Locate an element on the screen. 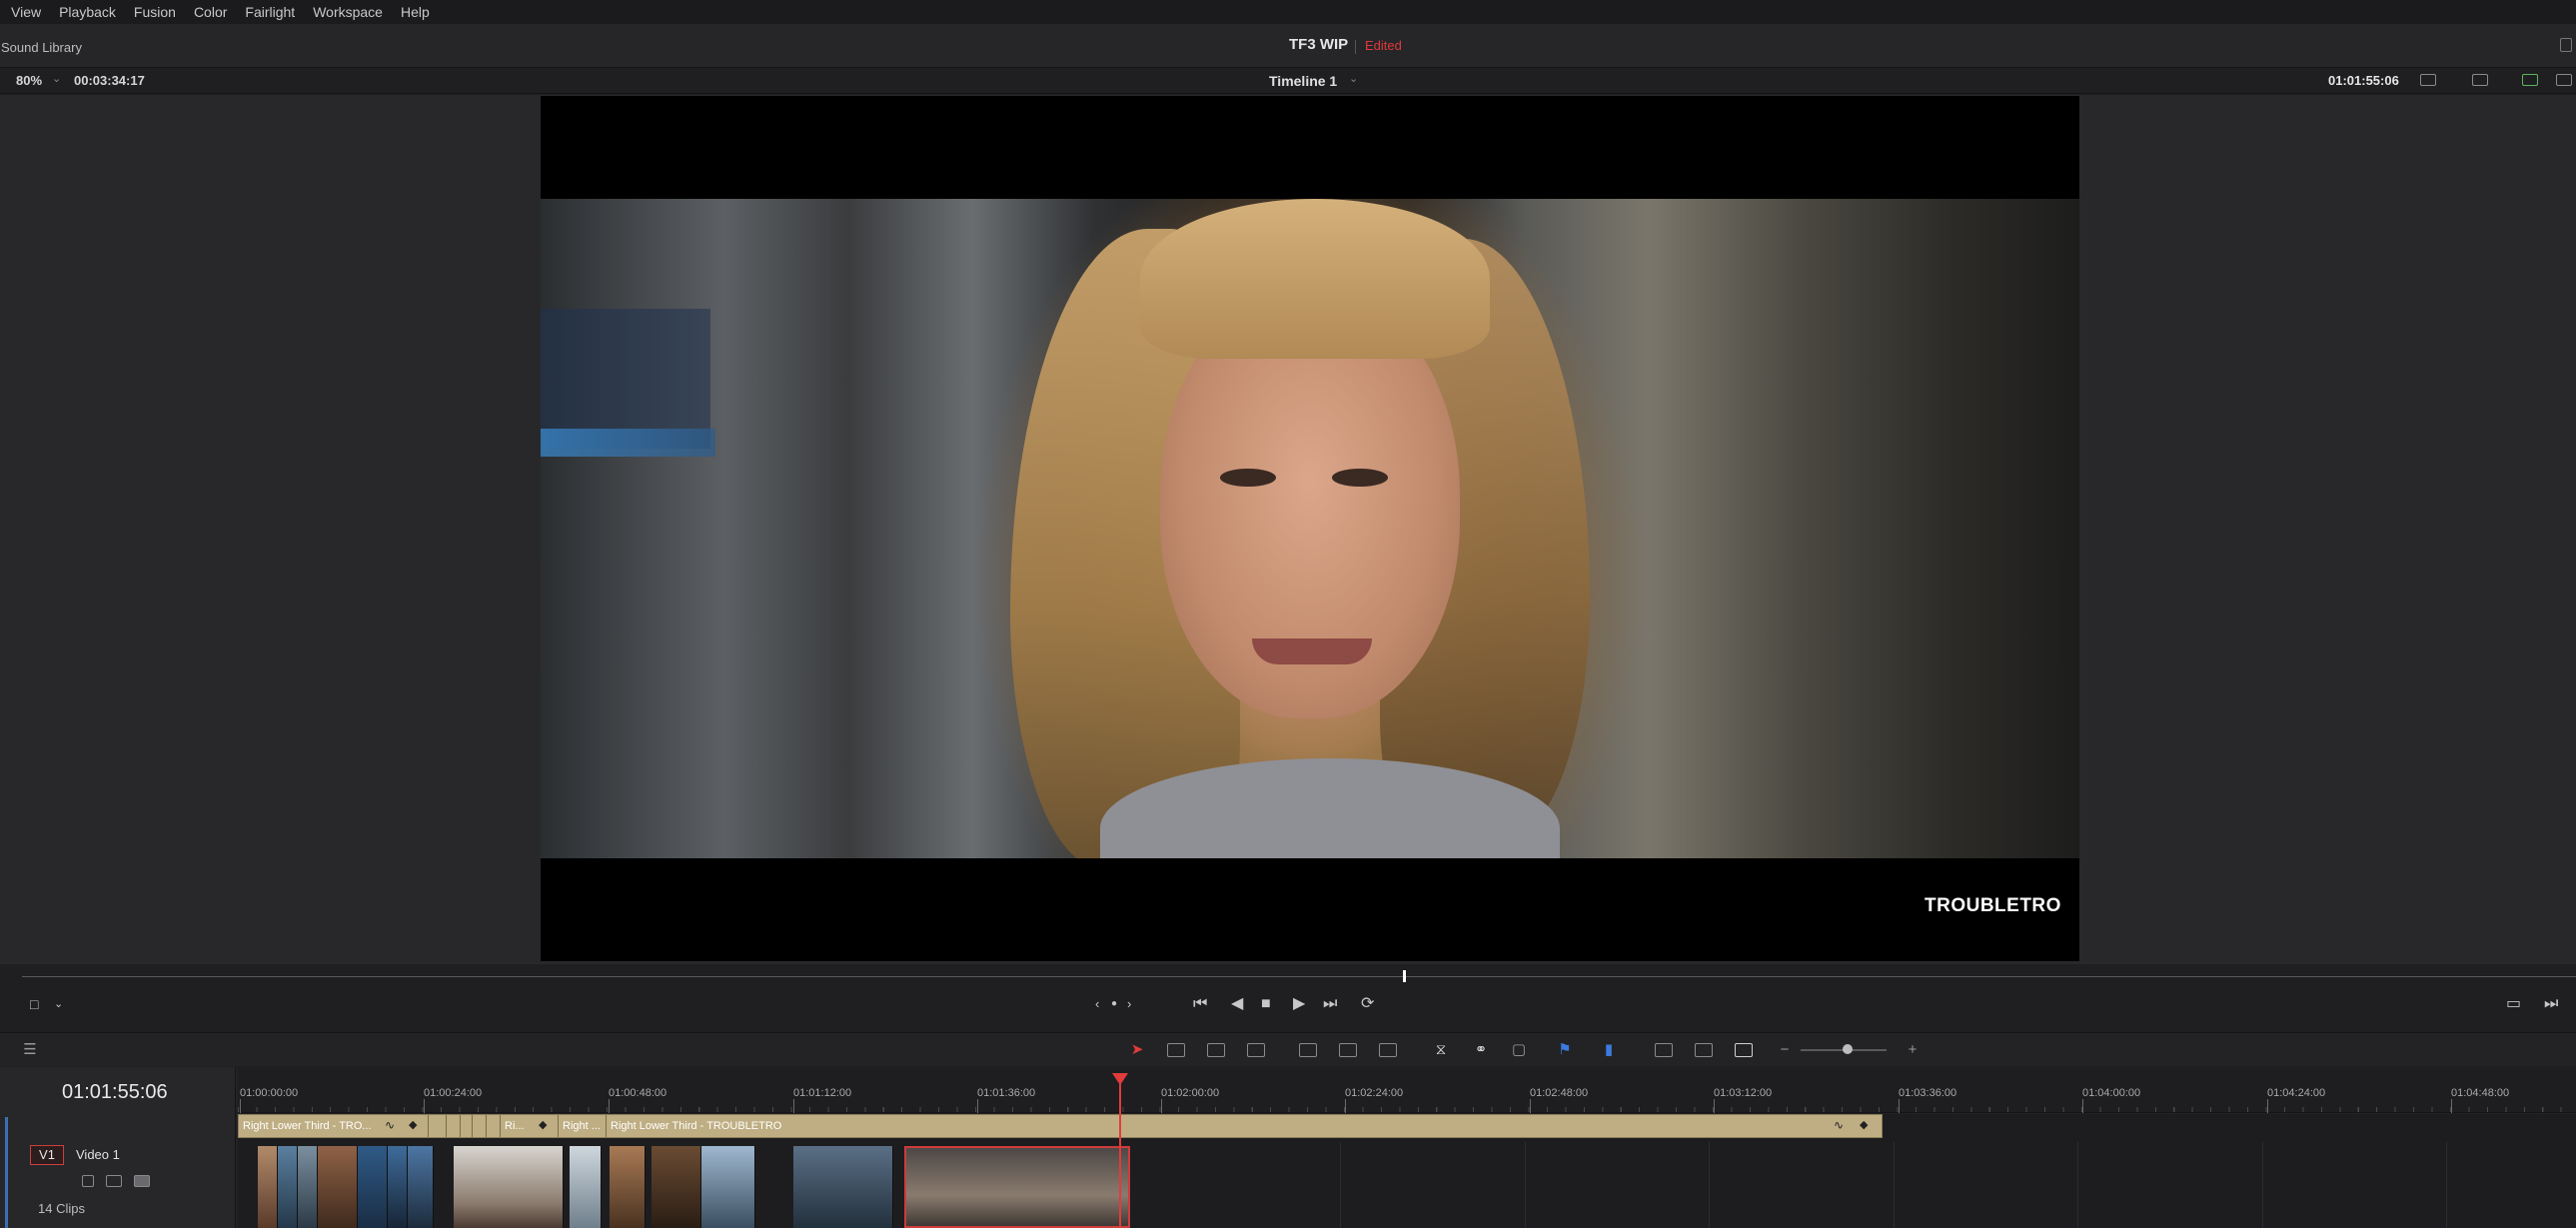 This screenshot has width=2576, height=1228. stop-icon: ■ is located at coordinates (1266, 1004).